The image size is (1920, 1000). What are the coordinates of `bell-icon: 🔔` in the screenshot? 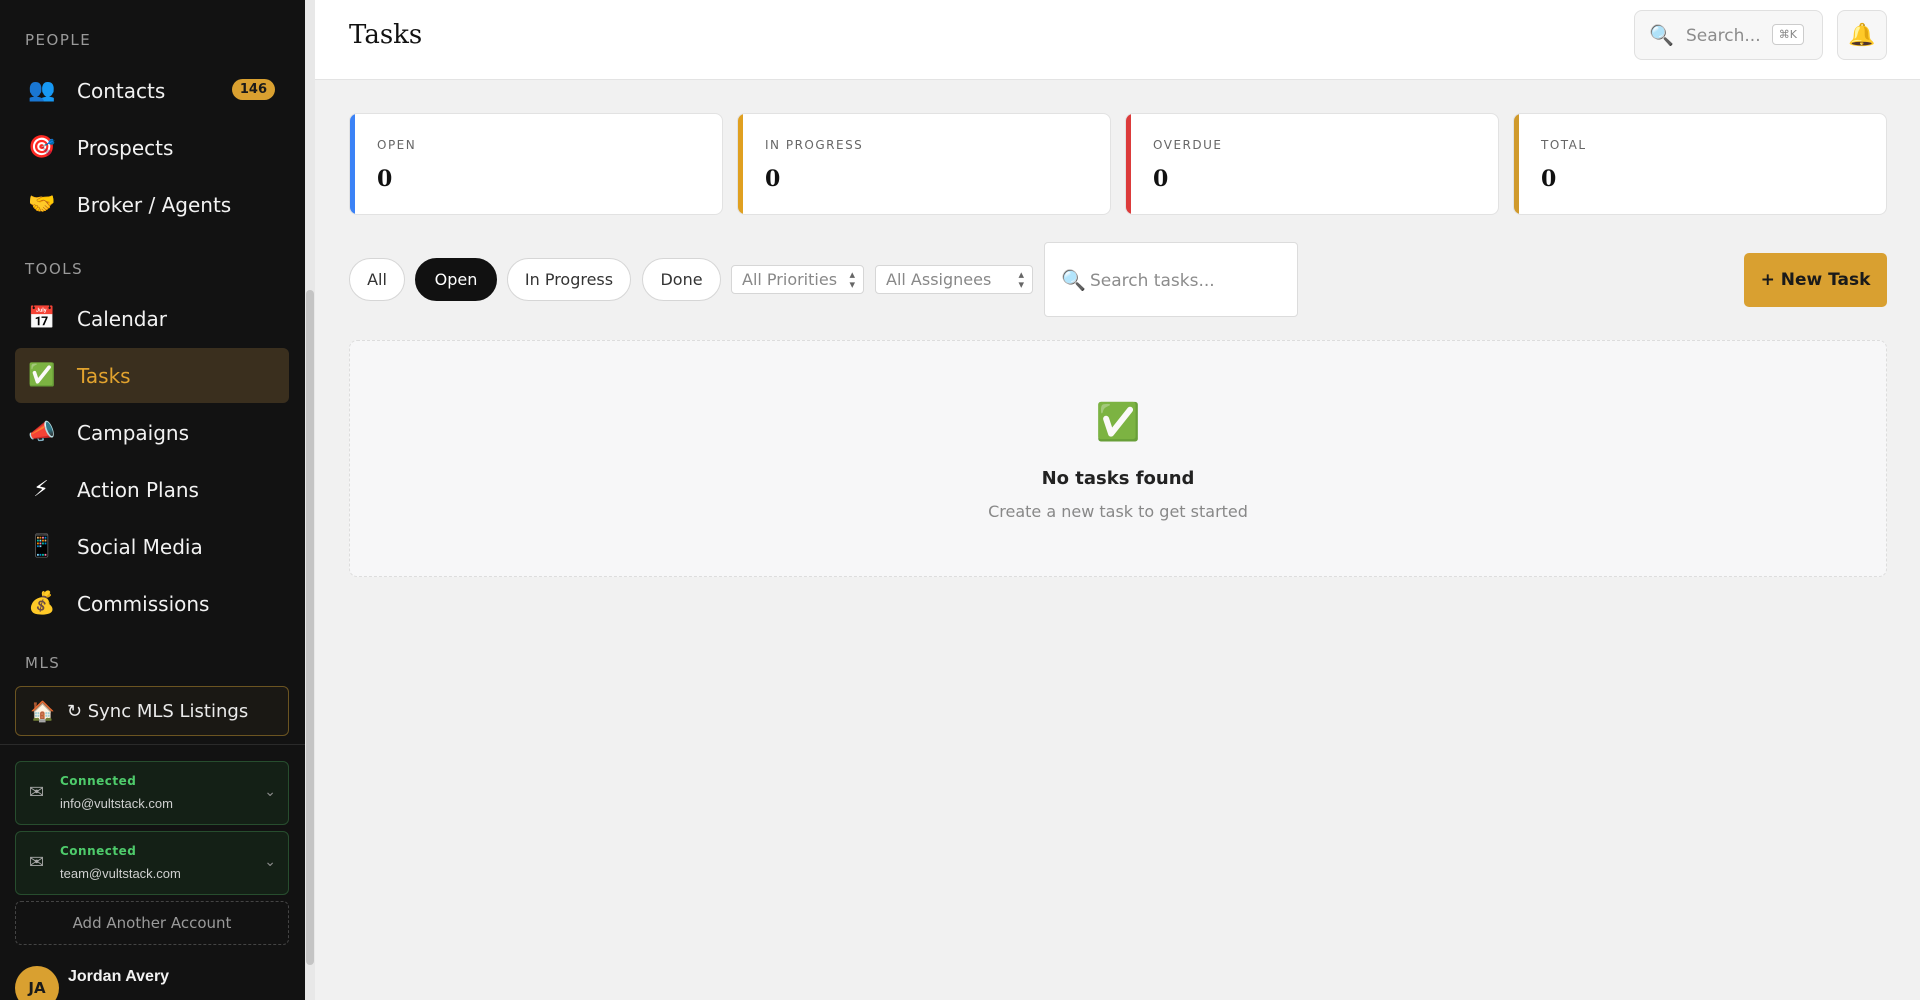 It's located at (1862, 35).